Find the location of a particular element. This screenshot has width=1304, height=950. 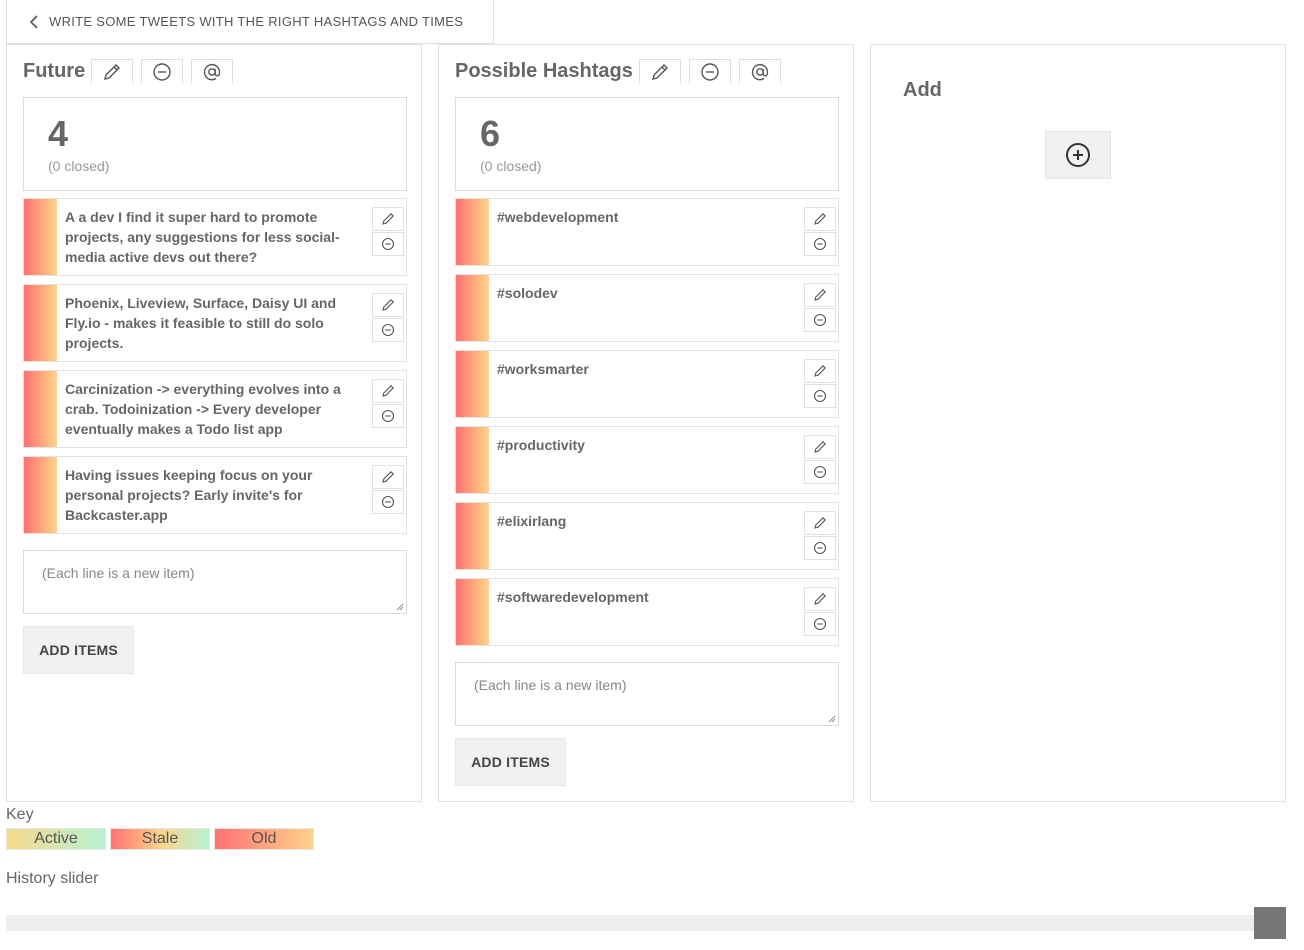

future-closed-count: (0 closed) is located at coordinates (79, 166).